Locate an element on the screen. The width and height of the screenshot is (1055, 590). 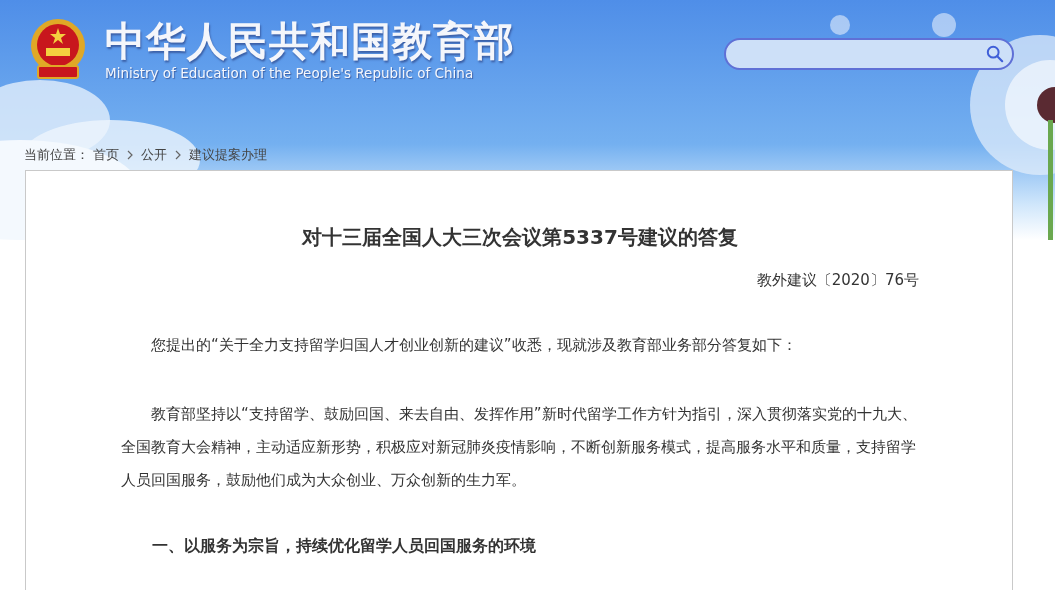
article-title: 对十三届全国人大三次会议第5337号建议的答复 is located at coordinates (519, 237).